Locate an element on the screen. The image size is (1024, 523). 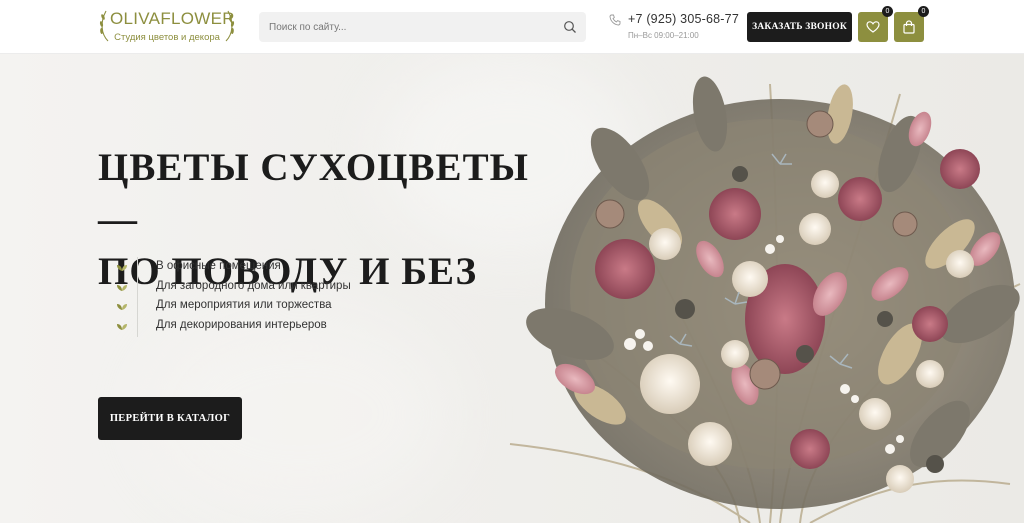
wishlist-button: 0 is located at coordinates (875, 24).